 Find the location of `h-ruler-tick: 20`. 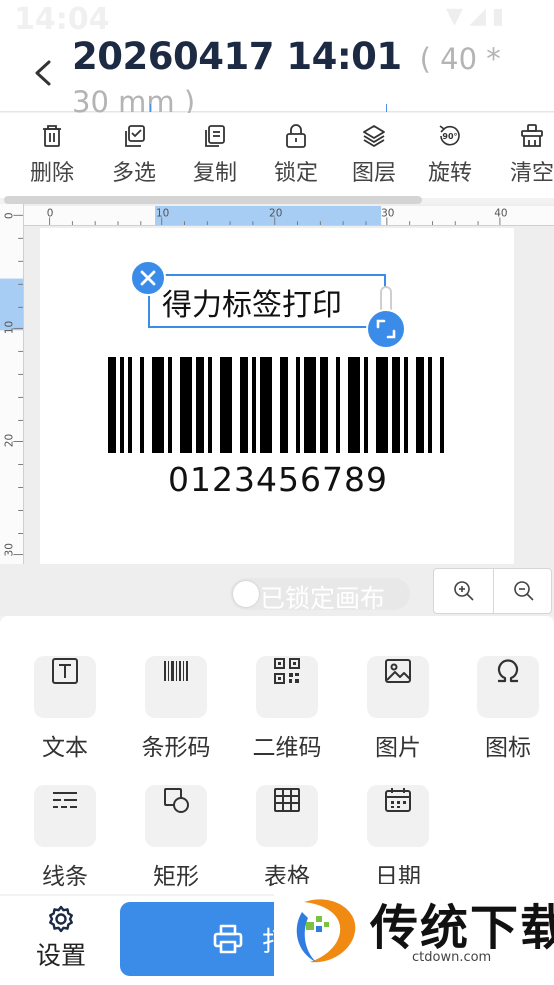

h-ruler-tick: 20 is located at coordinates (275, 213).